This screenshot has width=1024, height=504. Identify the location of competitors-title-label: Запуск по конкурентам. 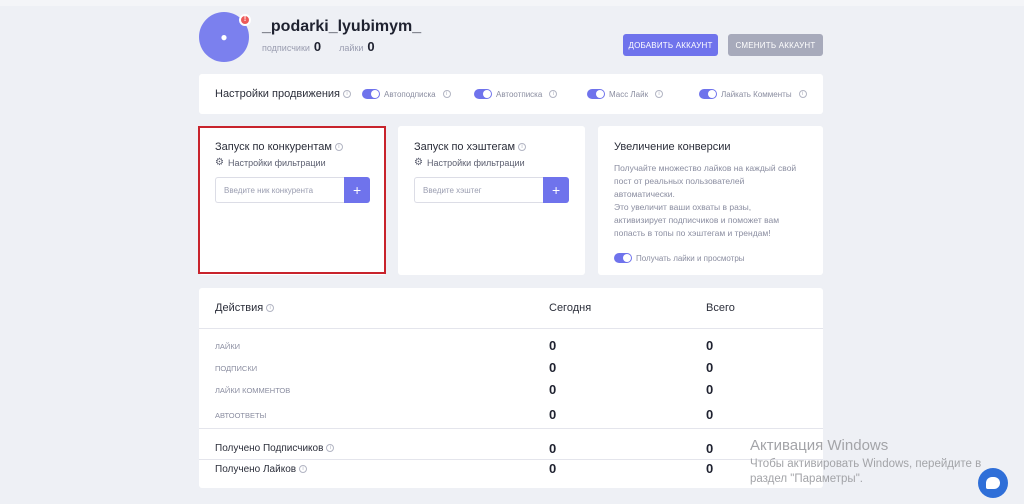
(273, 147).